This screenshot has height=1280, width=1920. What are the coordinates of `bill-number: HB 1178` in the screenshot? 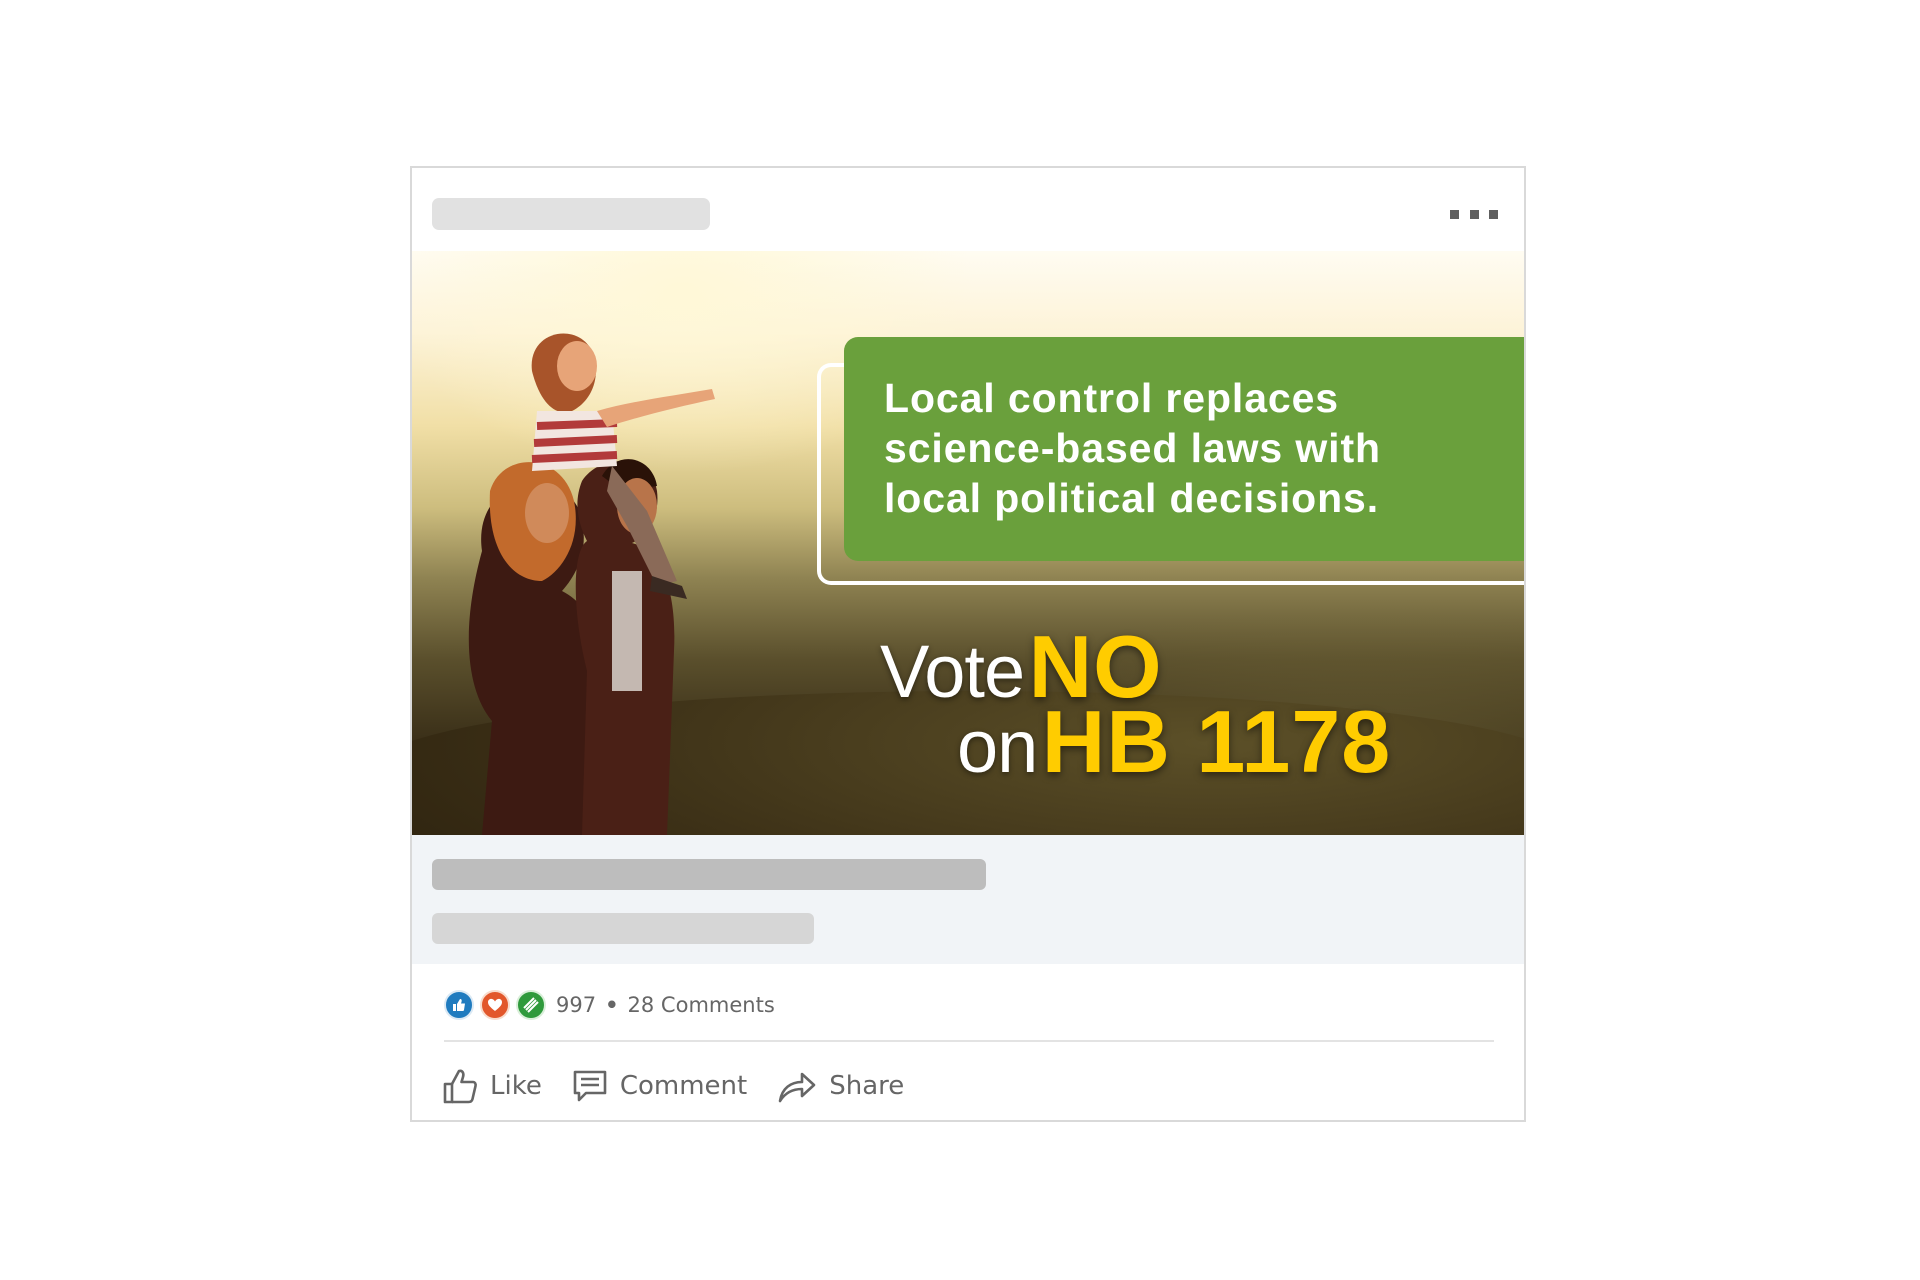 It's located at (1216, 741).